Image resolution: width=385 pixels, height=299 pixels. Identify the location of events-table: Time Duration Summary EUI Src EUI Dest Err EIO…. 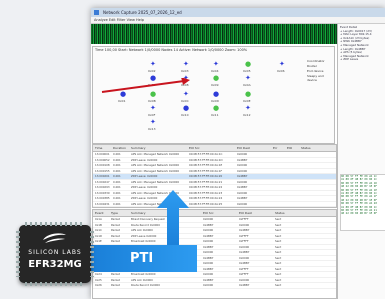
(214, 176).